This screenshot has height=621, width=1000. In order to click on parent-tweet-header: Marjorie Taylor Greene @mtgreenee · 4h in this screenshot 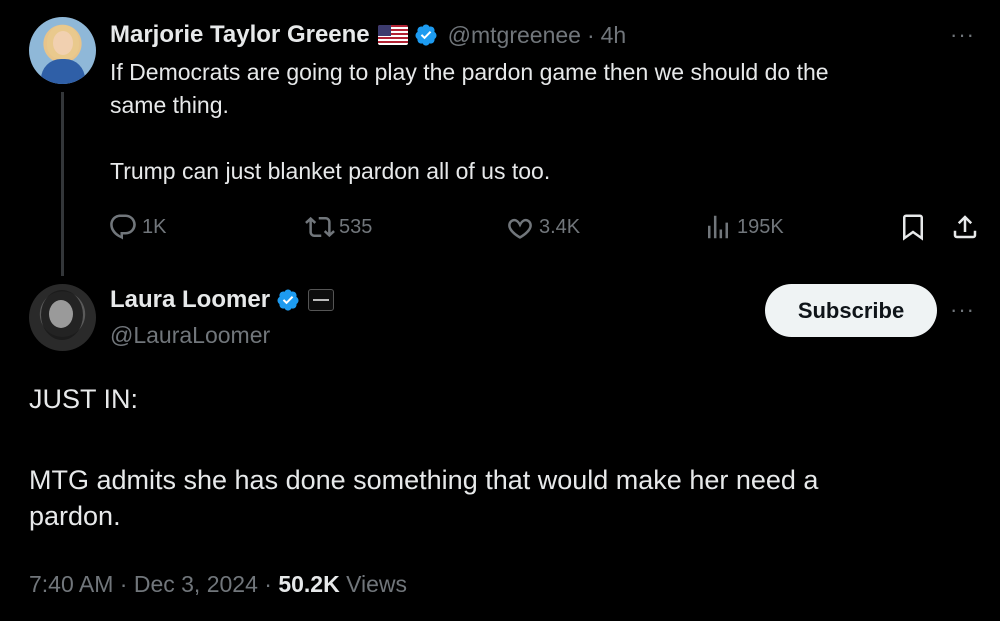, I will do `click(368, 35)`.